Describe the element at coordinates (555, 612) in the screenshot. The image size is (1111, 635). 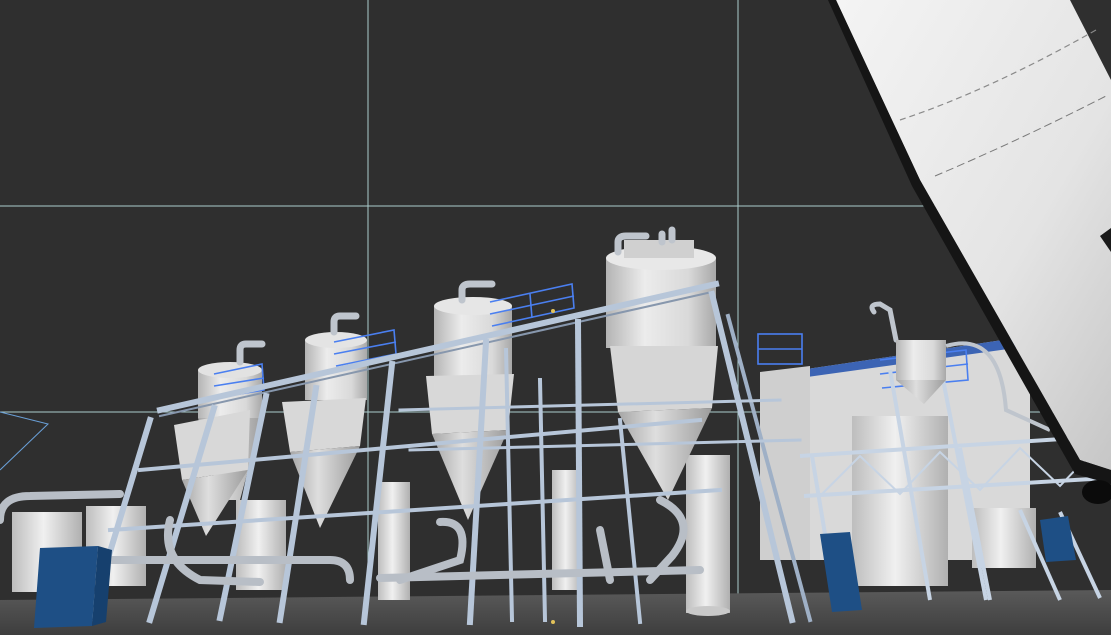
I see `ground-plane` at that location.